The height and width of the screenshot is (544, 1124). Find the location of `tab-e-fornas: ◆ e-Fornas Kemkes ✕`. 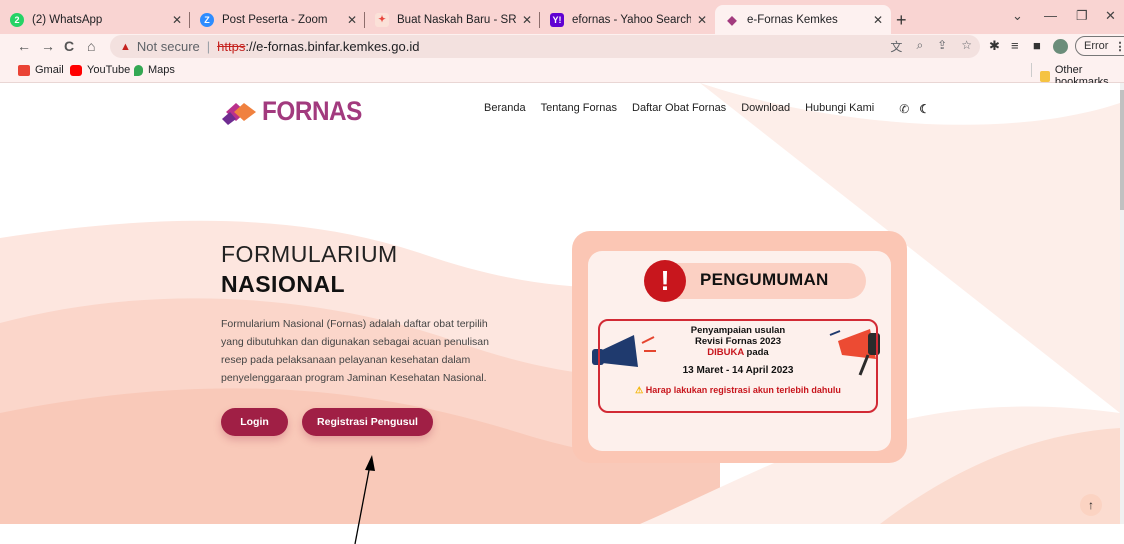

tab-e-fornas: ◆ e-Fornas Kemkes ✕ is located at coordinates (803, 19).